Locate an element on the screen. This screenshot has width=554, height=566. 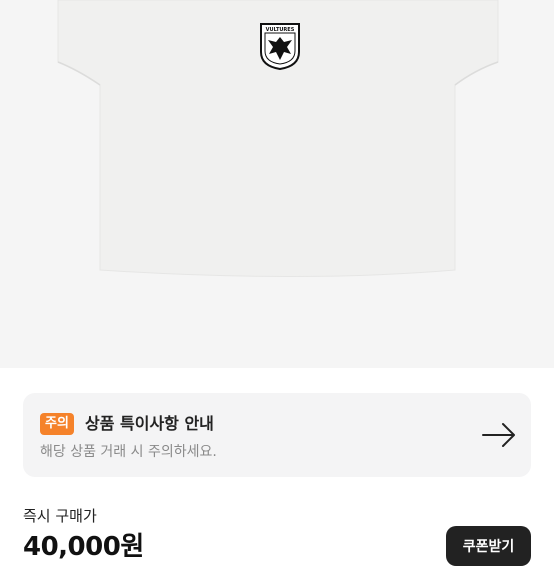
notice-title: 상품 특이사항 안내 is located at coordinates (149, 423).